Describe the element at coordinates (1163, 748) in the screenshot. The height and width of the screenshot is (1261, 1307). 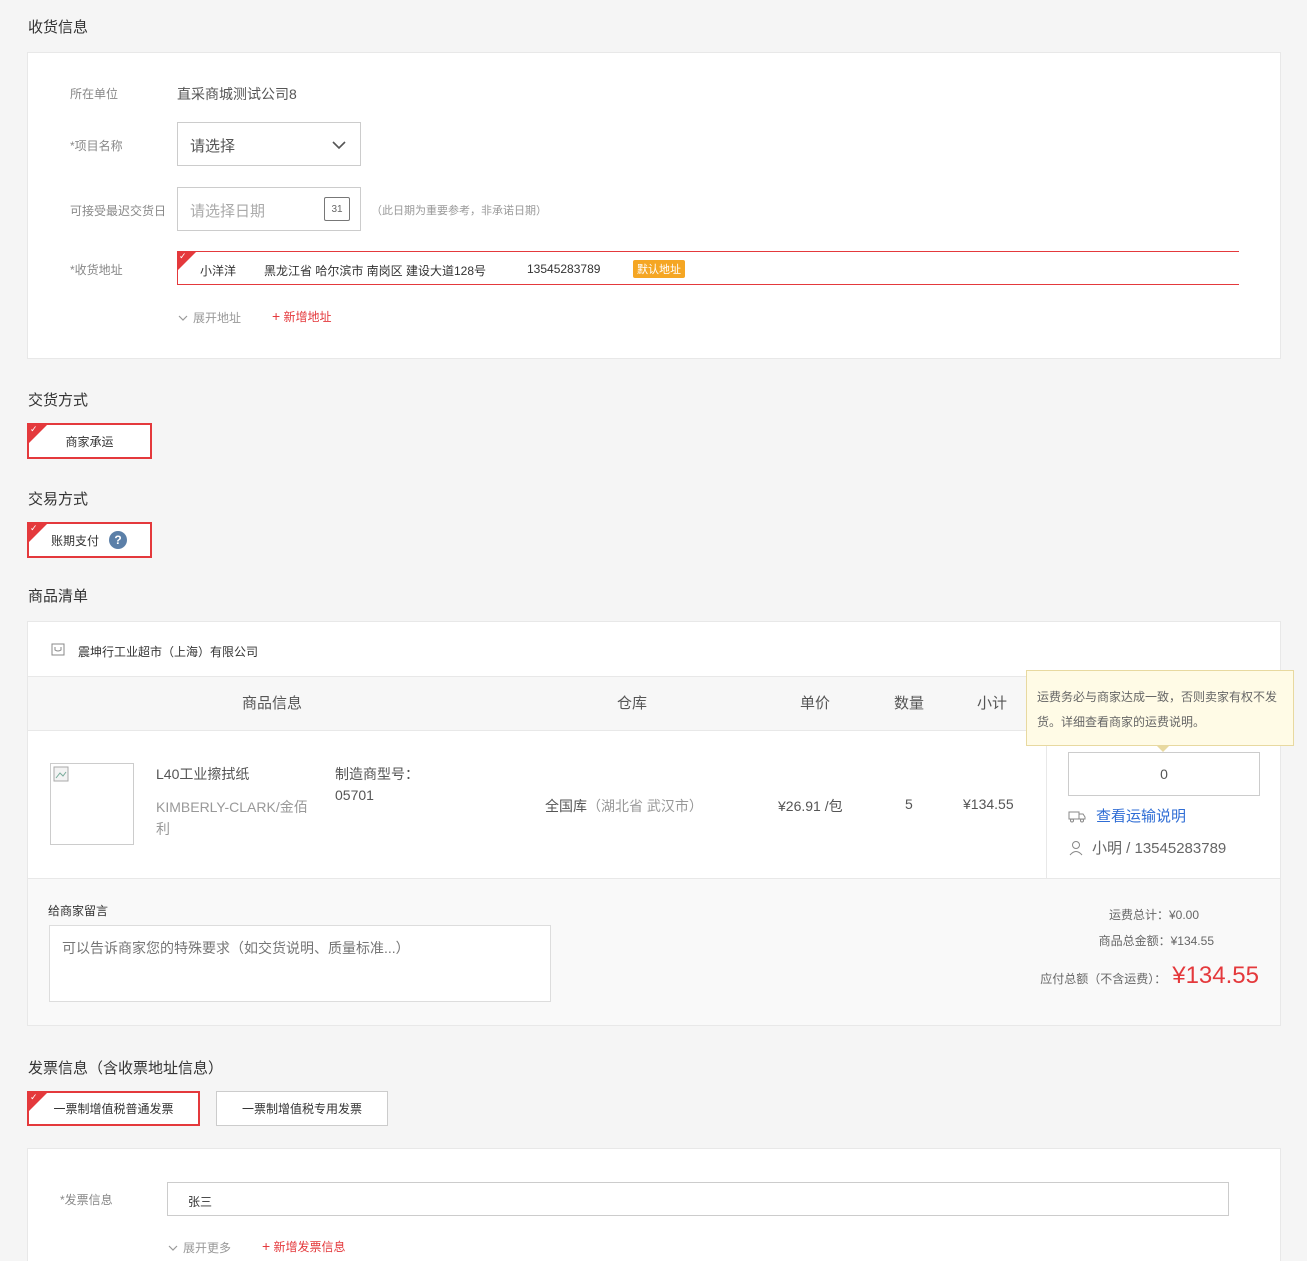
I see `tooltip-arrow` at that location.